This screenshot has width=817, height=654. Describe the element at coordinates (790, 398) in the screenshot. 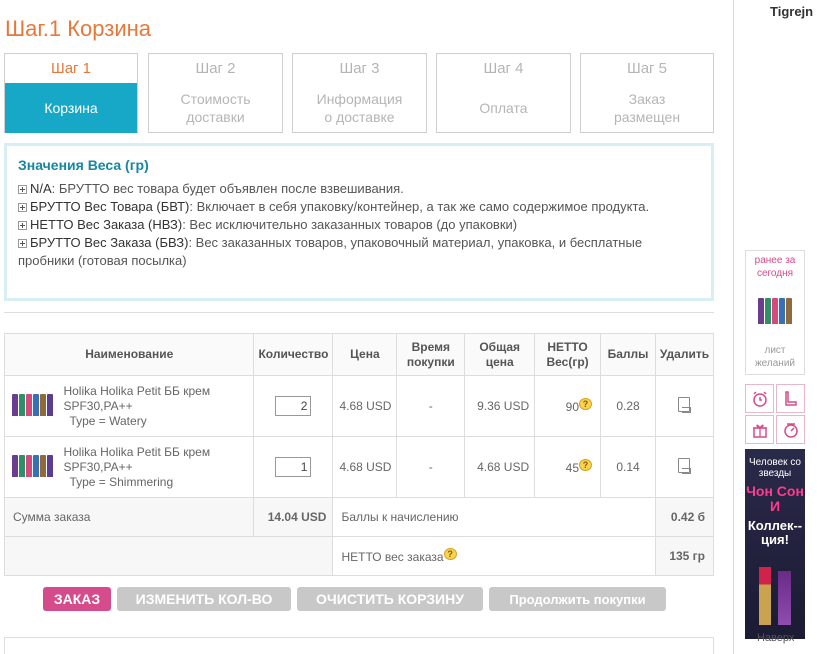

I see `boot-icon` at that location.